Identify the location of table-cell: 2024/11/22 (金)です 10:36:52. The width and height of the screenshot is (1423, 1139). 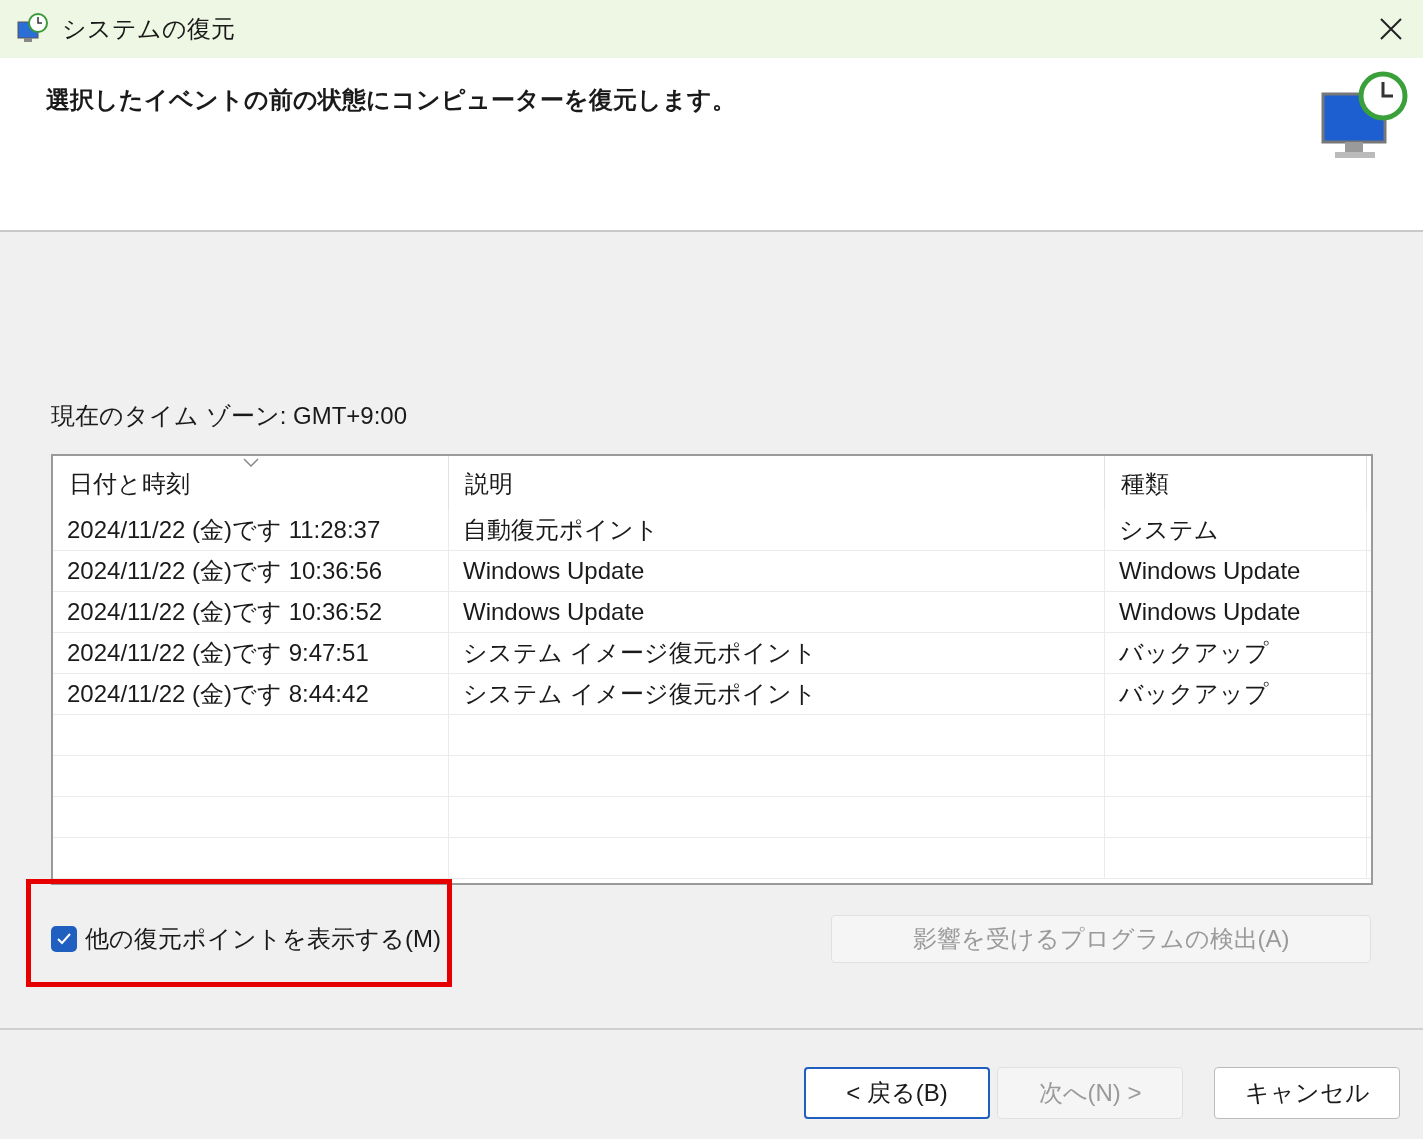
(251, 612).